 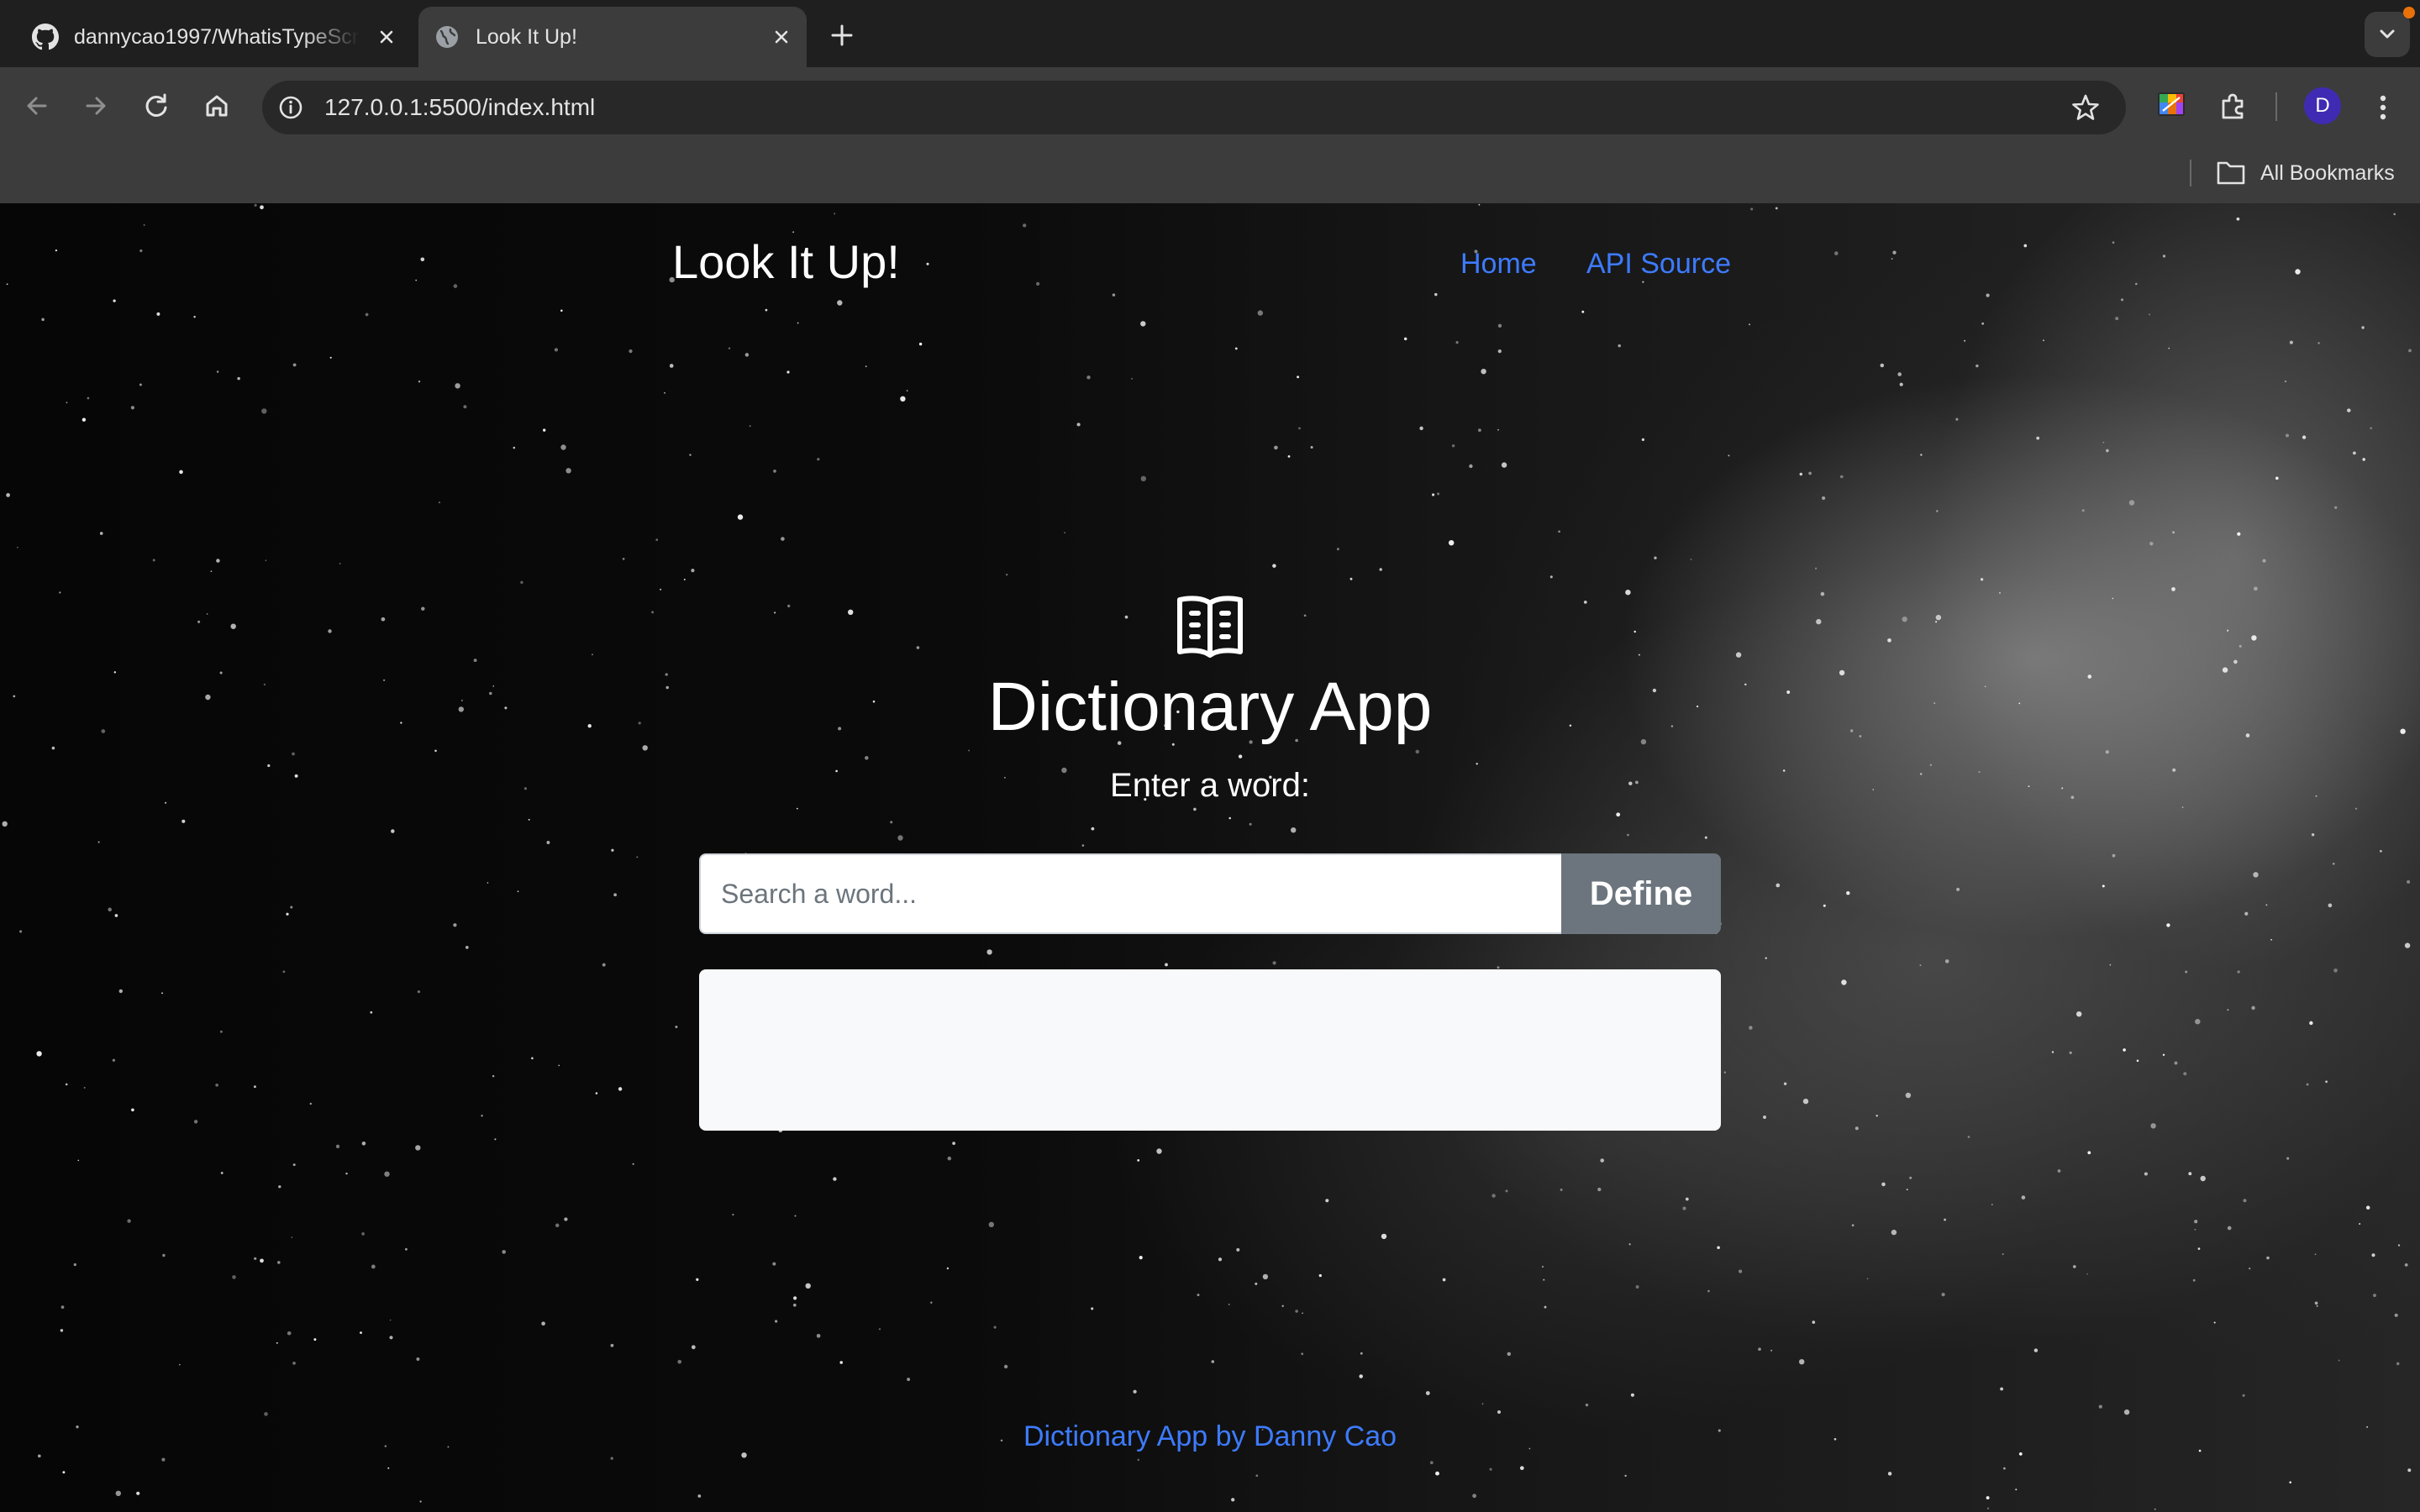 I want to click on define-button: Define, so click(x=1641, y=893).